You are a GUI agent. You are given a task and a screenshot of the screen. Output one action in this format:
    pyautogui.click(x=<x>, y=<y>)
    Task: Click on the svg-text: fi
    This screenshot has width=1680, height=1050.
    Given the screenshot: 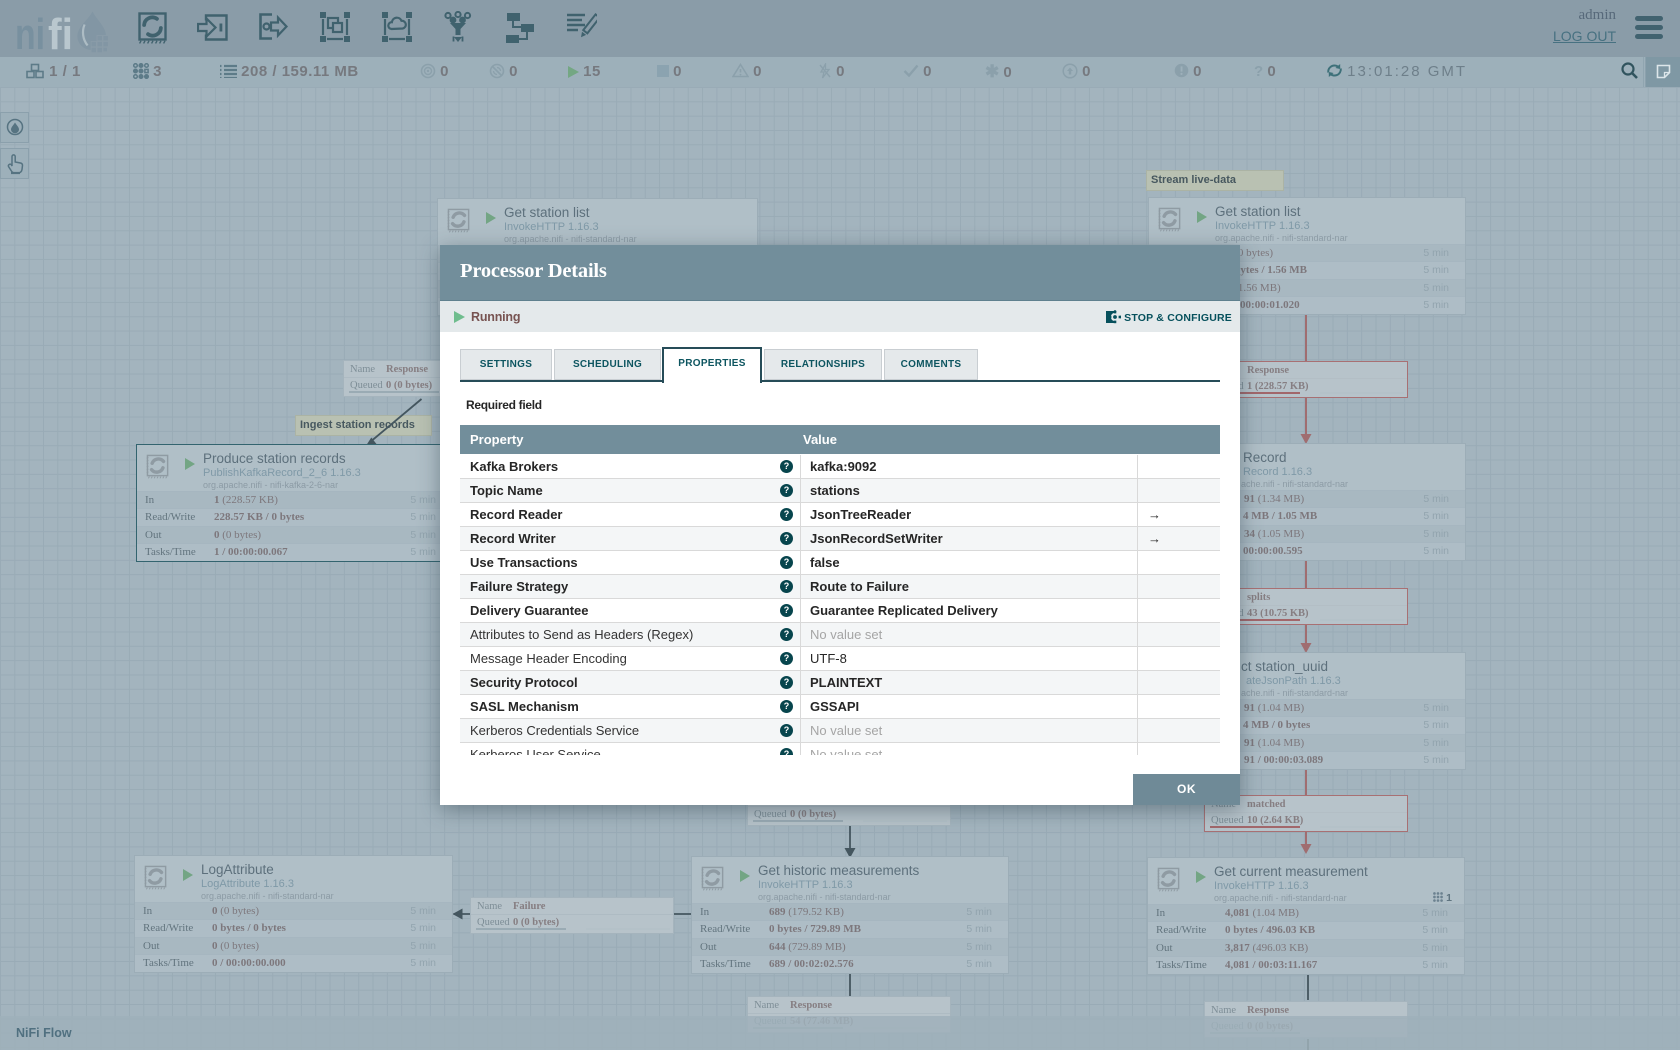 What is the action you would take?
    pyautogui.click(x=60, y=33)
    